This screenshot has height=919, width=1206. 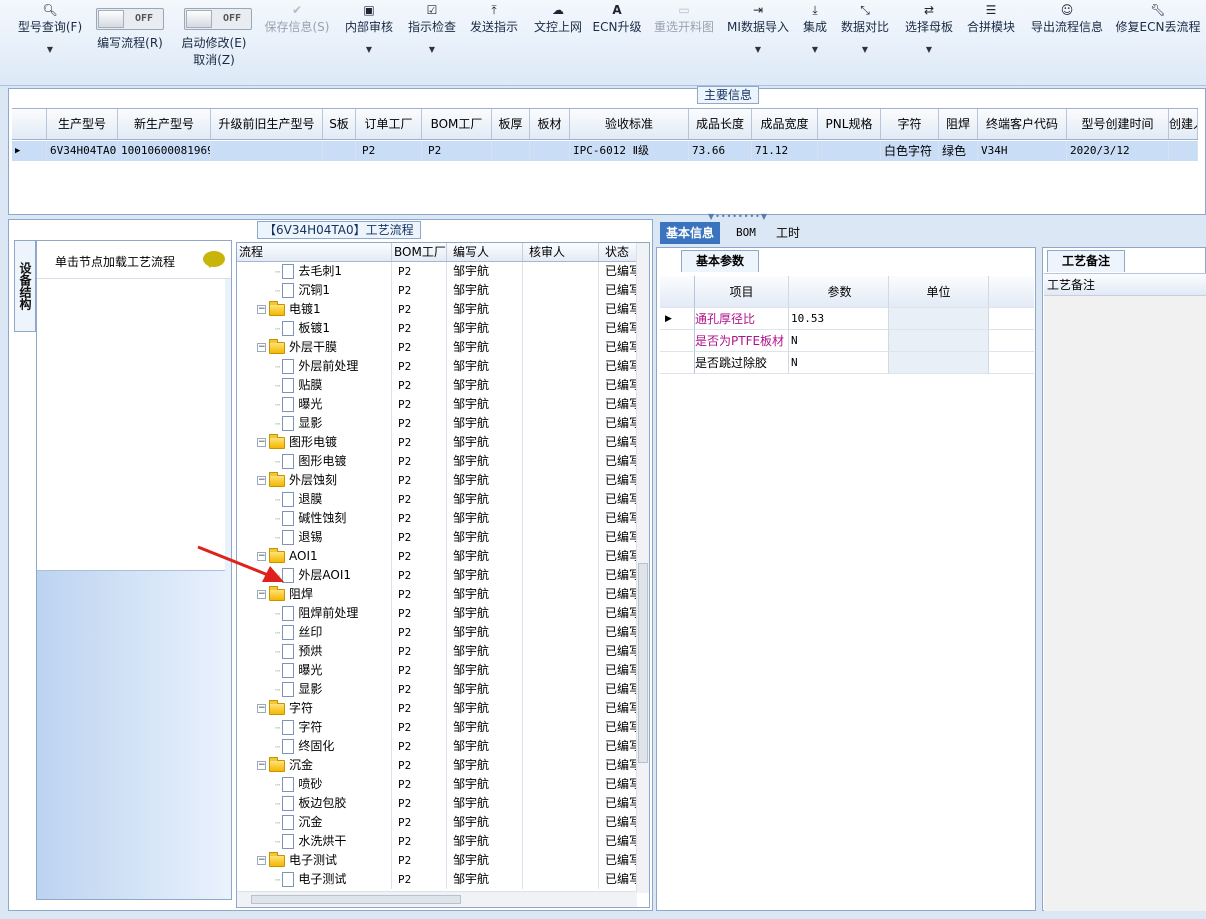 What do you see at coordinates (214, 60) in the screenshot?
I see `cancel-label: 取消(Z)` at bounding box center [214, 60].